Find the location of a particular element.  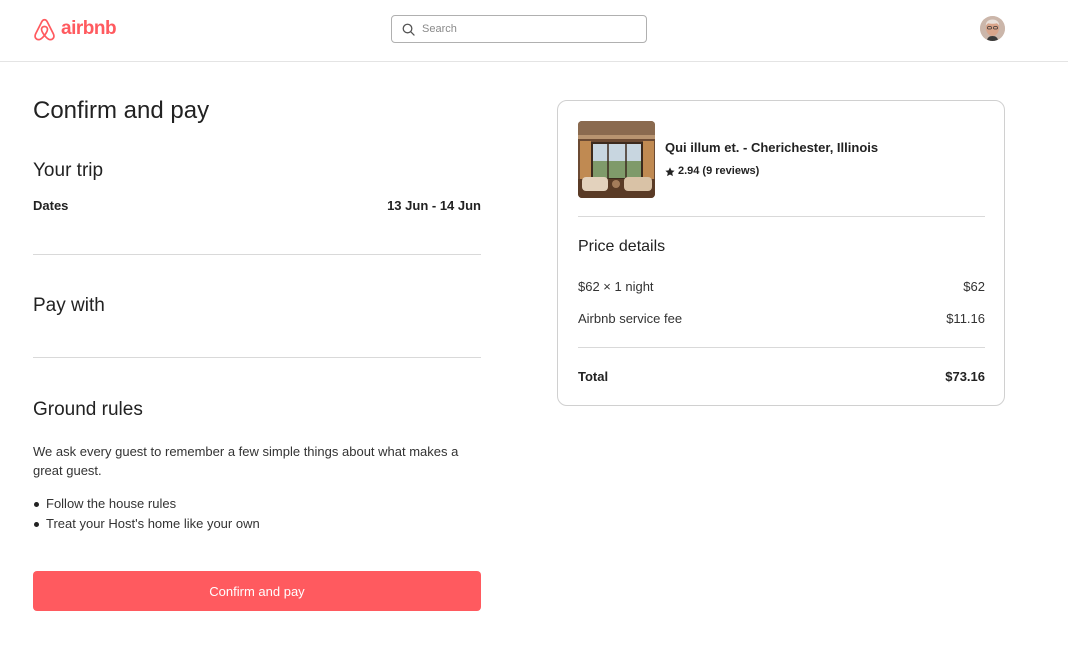

rating-value: 2.94 is located at coordinates (689, 171).